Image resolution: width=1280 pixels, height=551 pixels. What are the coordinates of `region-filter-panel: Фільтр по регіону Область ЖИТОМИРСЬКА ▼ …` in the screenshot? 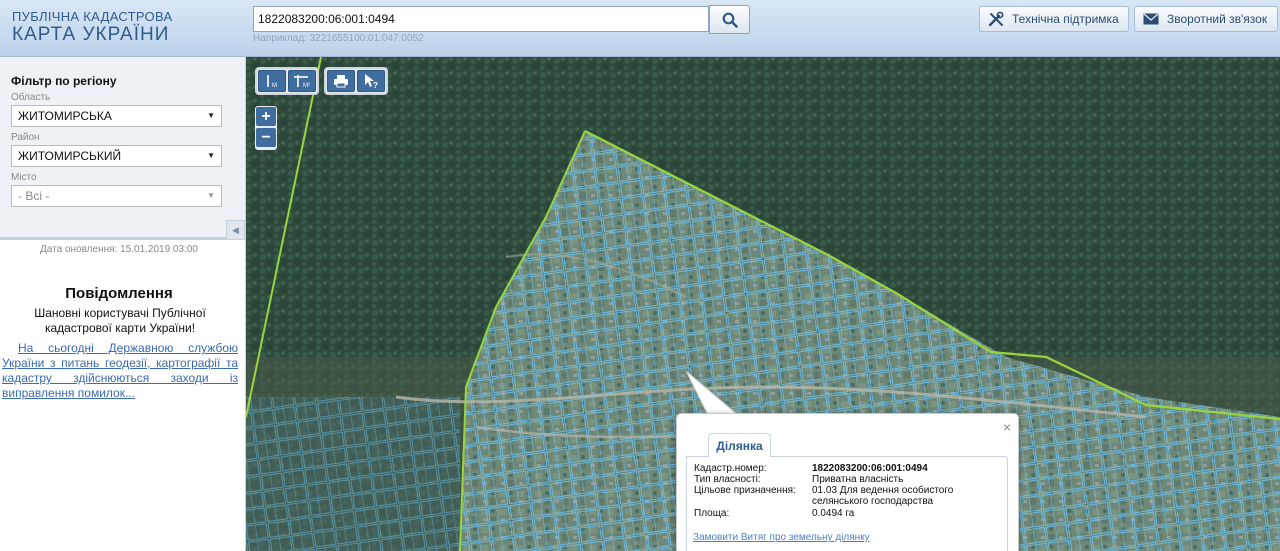 It's located at (122, 148).